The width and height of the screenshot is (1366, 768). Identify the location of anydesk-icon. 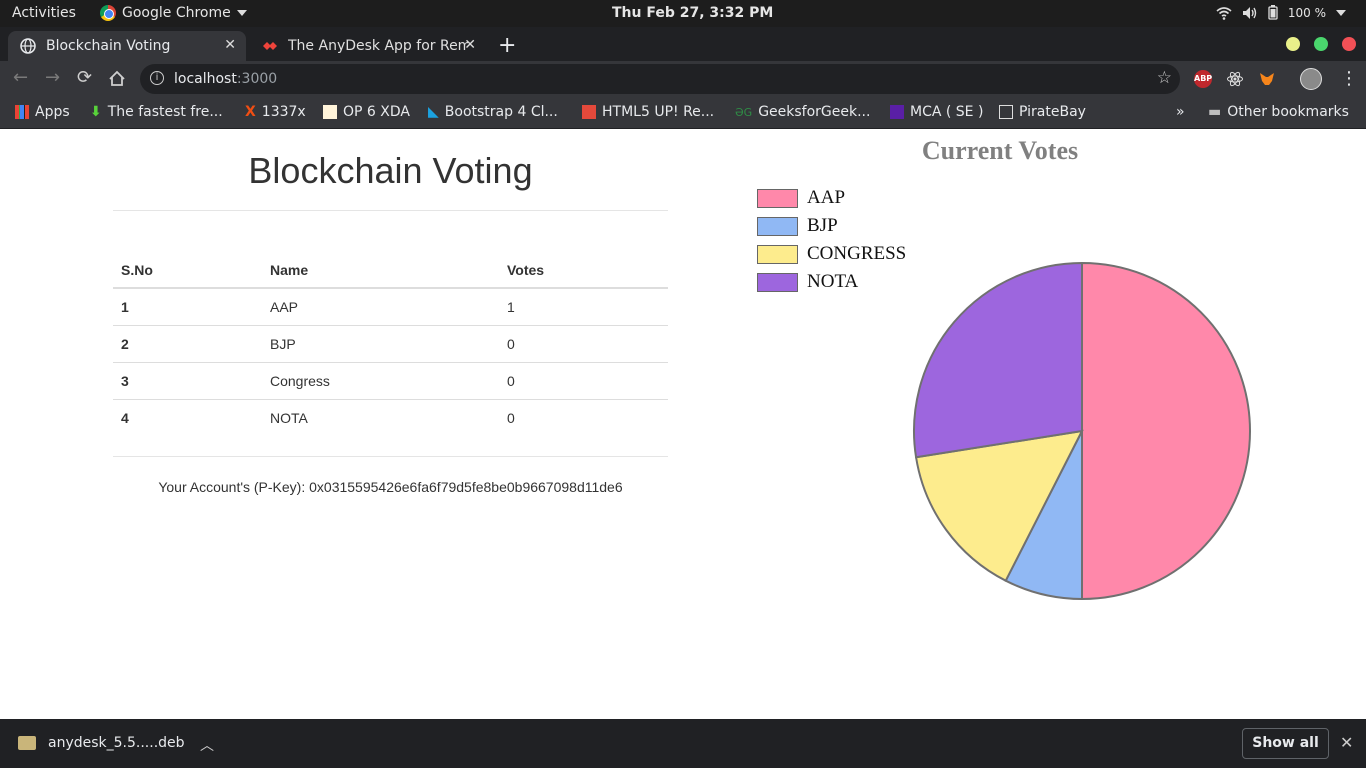
(270, 46).